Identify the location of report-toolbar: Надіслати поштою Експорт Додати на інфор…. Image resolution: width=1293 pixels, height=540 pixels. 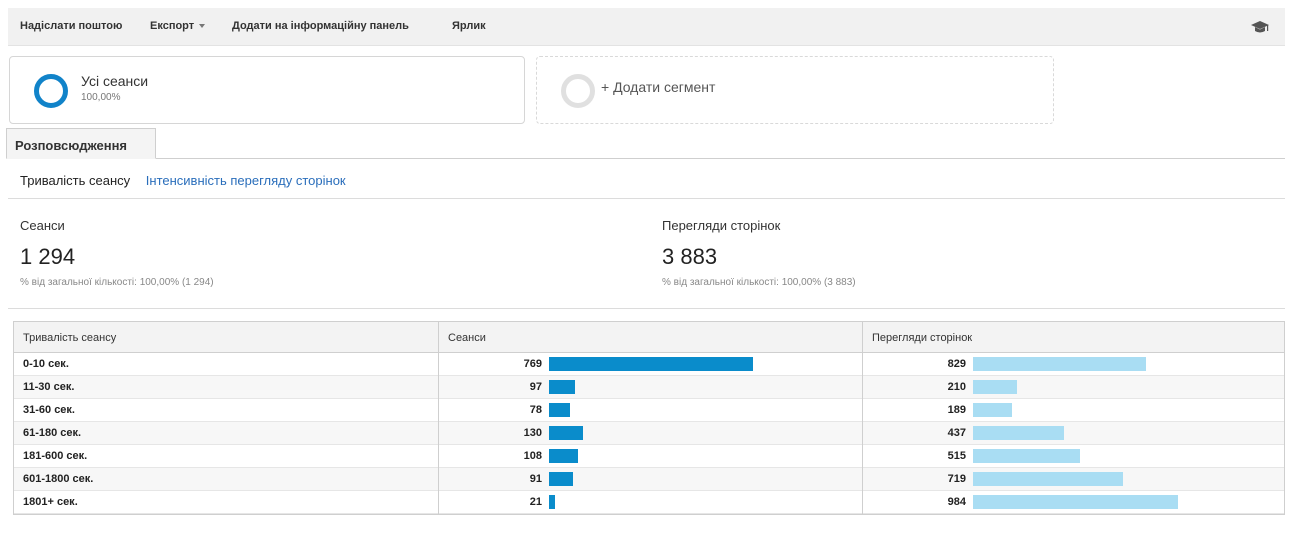
(646, 27).